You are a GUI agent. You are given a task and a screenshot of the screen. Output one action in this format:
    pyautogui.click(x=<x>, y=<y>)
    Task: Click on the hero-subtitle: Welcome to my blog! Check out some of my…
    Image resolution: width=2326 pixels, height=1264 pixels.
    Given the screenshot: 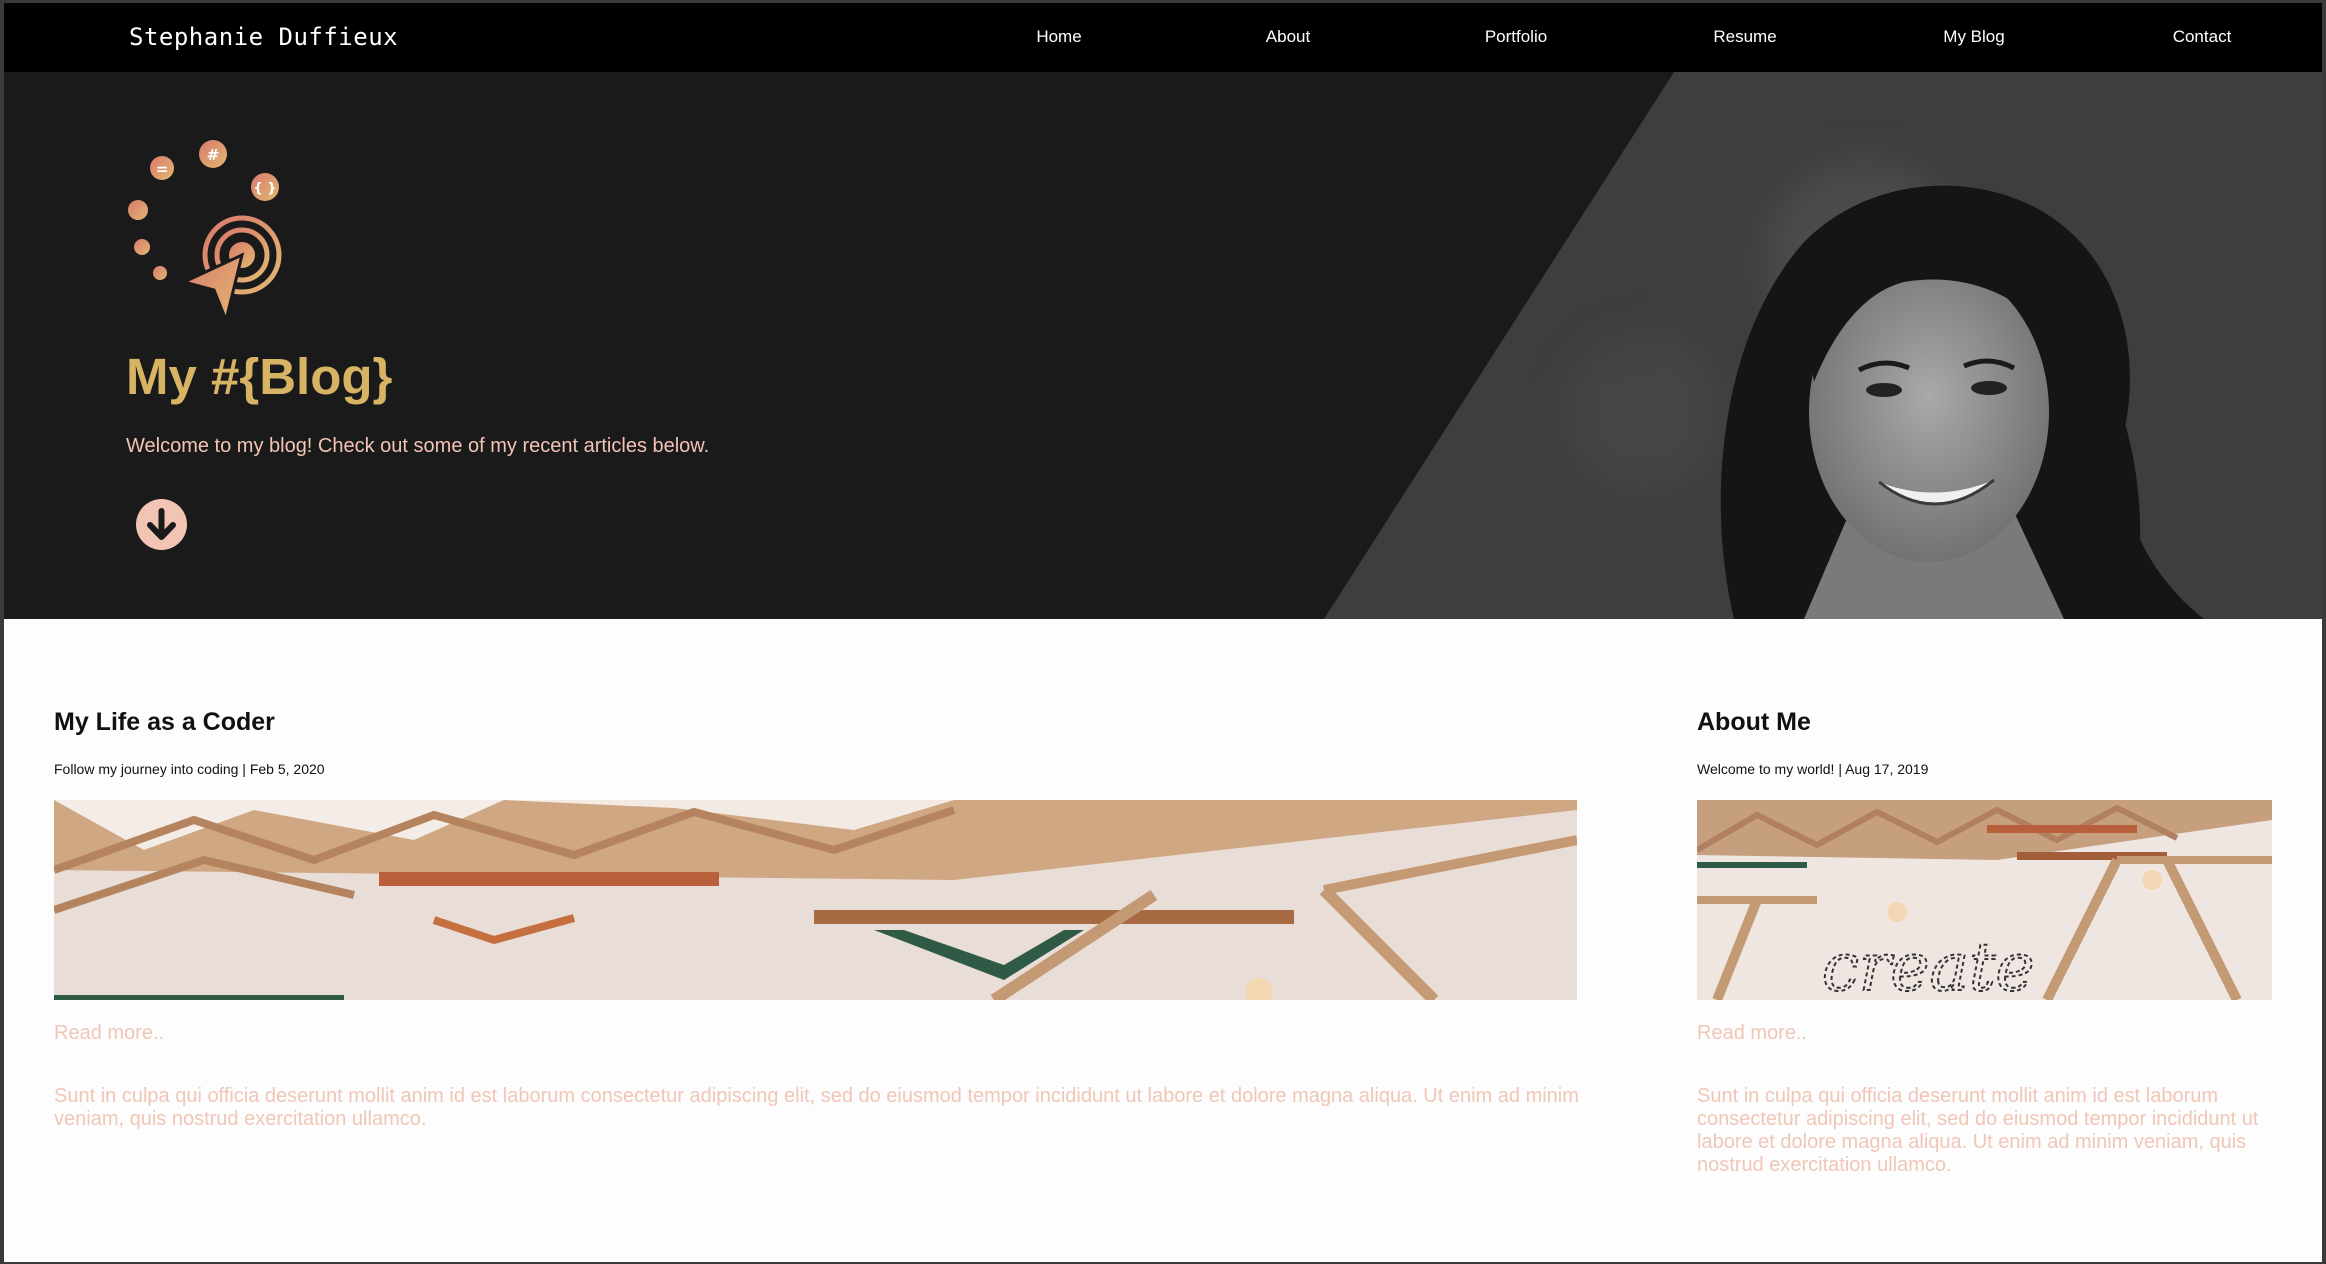 What is the action you would take?
    pyautogui.click(x=418, y=446)
    